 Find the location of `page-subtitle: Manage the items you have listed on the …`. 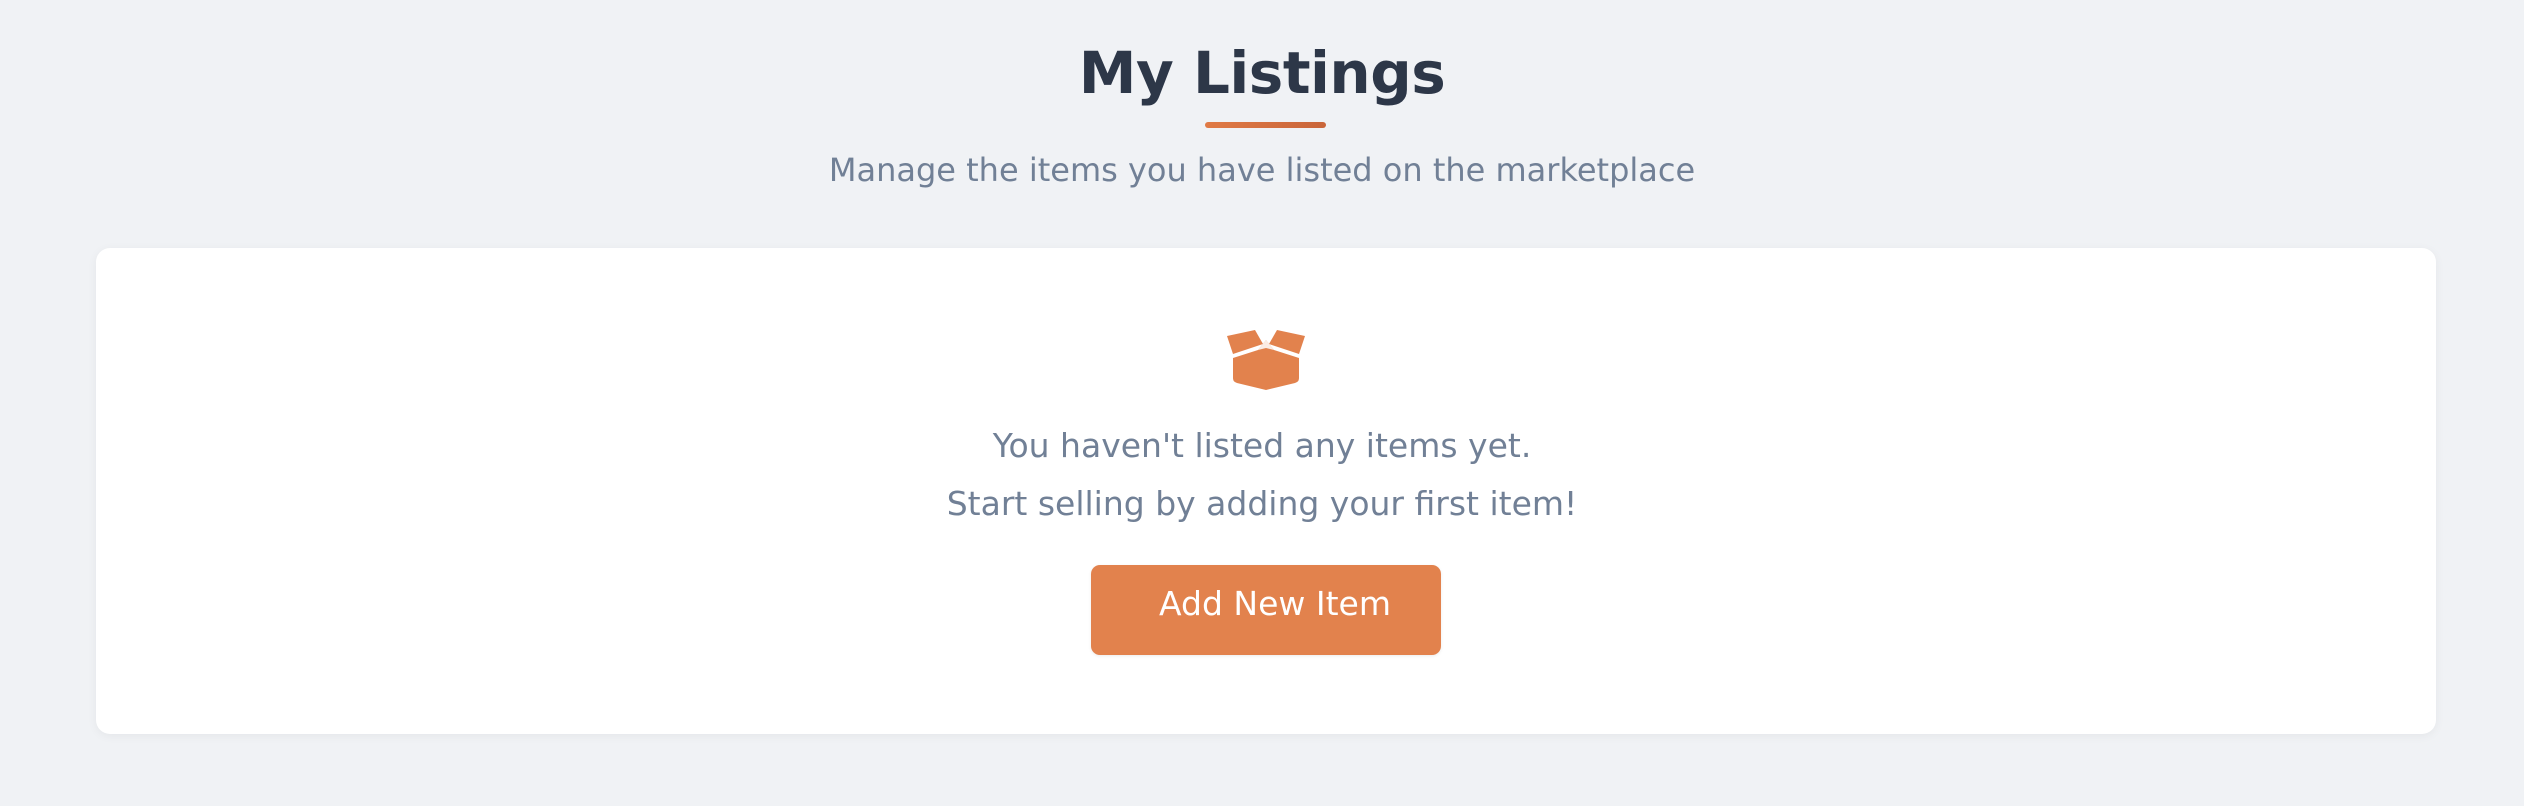

page-subtitle: Manage the items you have listed on the … is located at coordinates (1262, 170).